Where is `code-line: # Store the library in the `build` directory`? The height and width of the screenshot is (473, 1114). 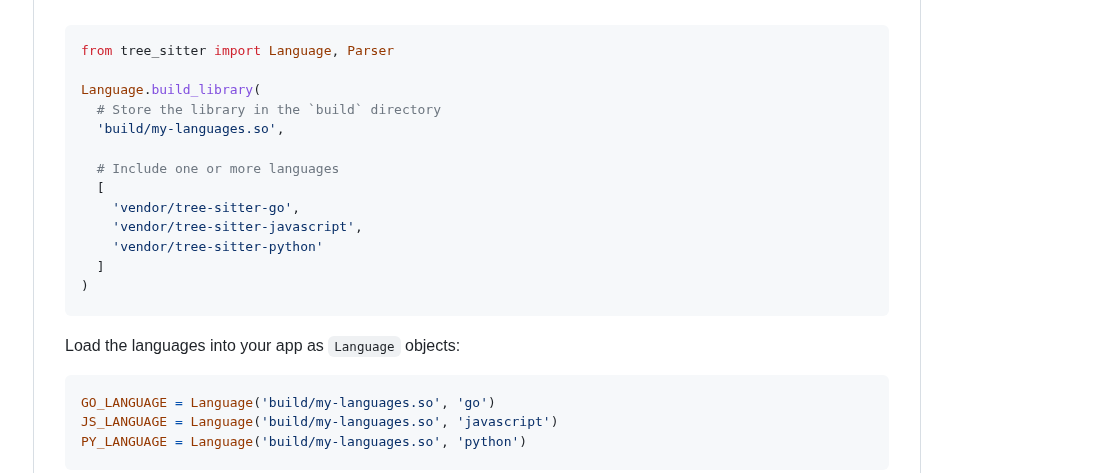
code-line: # Store the library in the `build` directory is located at coordinates (269, 109).